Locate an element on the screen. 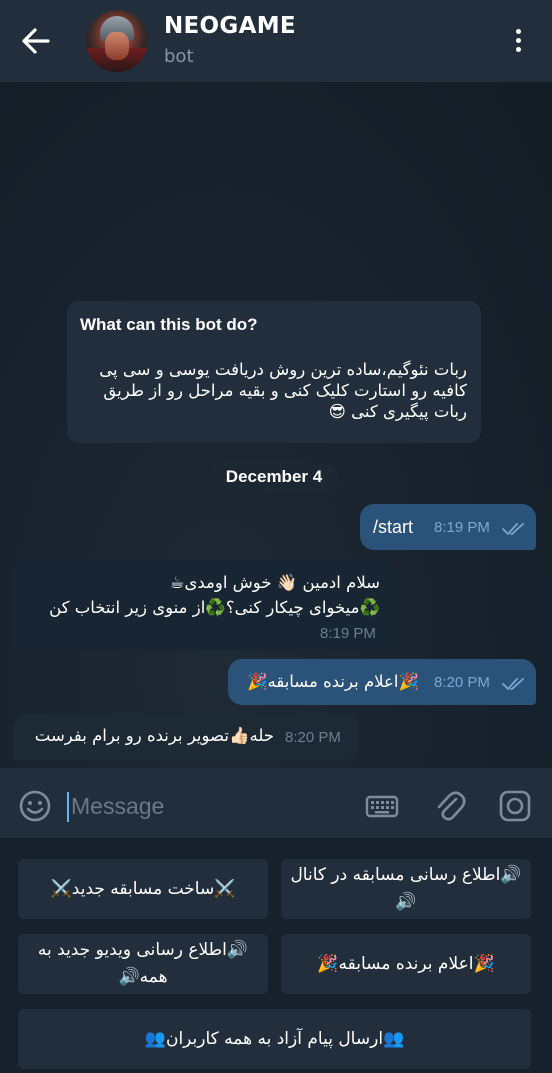  back-button is located at coordinates (36, 41).